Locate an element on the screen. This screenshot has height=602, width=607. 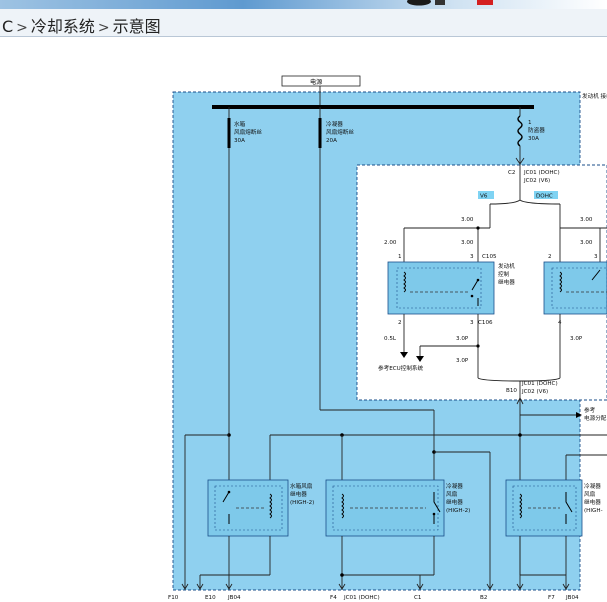
svg-text: 控制 is located at coordinates (504, 274).